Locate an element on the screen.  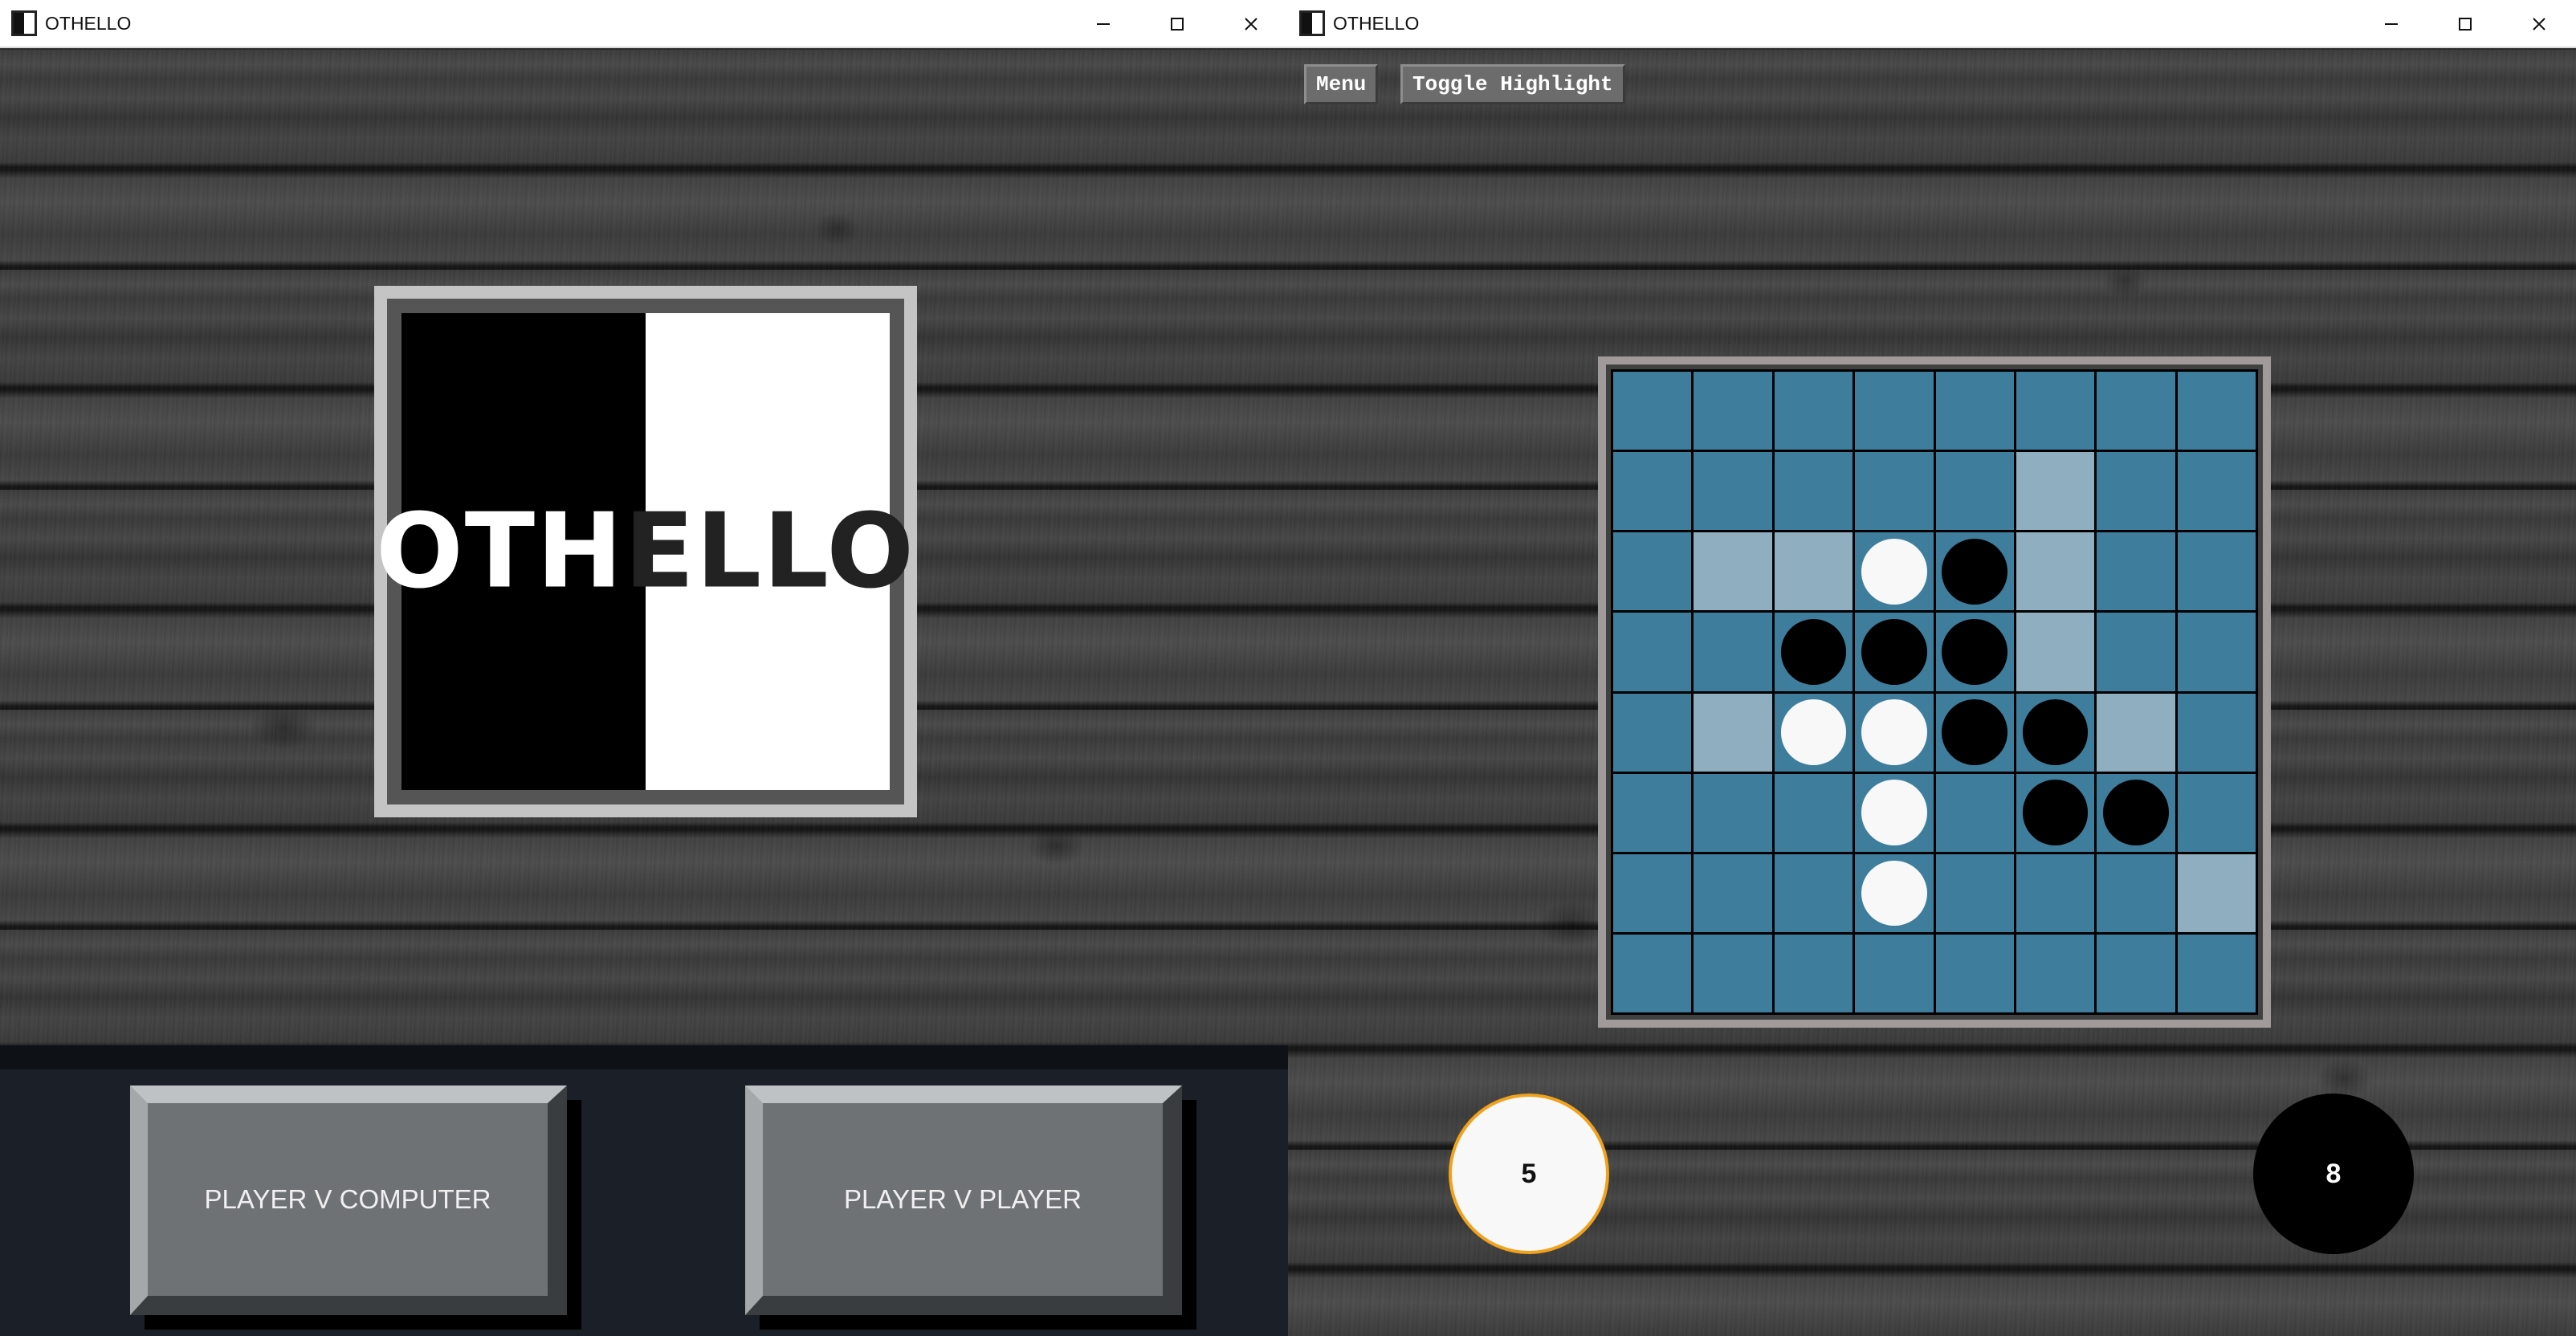
board-cell-e6 is located at coordinates (1975, 813).